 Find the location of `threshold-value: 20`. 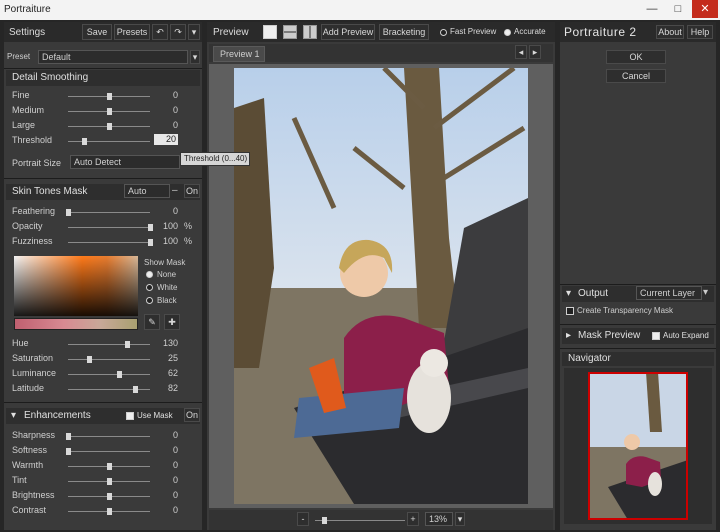

threshold-value: 20 is located at coordinates (166, 139).